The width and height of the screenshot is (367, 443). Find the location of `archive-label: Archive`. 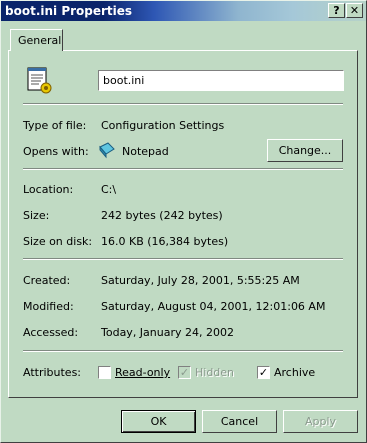

archive-label: Archive is located at coordinates (294, 372).